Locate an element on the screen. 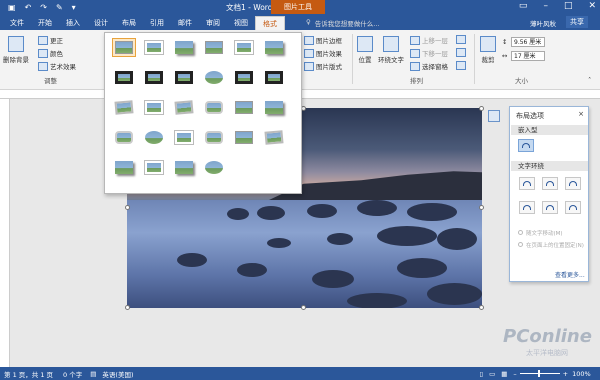  ribbon-display-icon: ▭ is located at coordinates (523, 6).